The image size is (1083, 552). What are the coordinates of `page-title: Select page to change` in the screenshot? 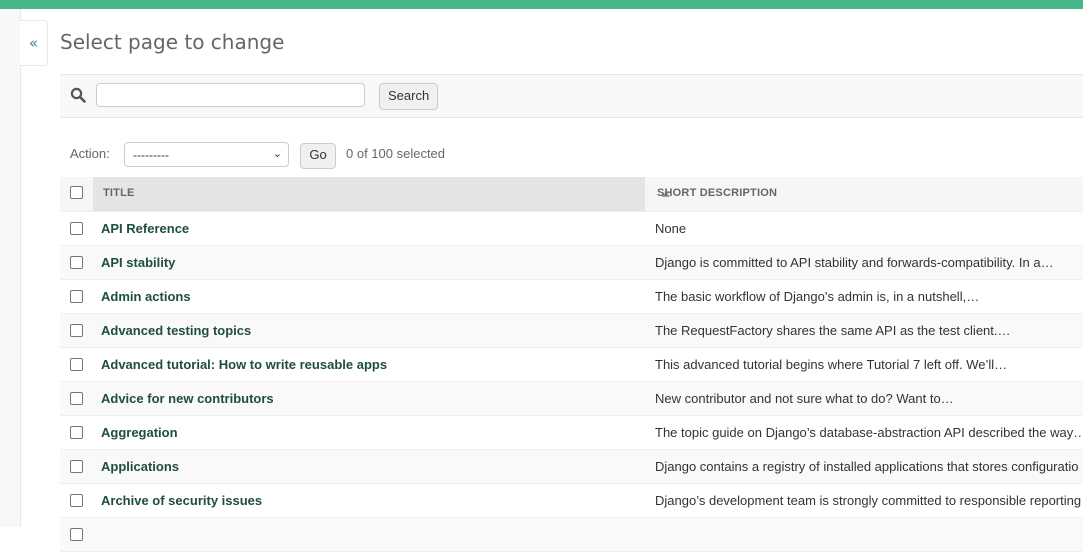 It's located at (172, 42).